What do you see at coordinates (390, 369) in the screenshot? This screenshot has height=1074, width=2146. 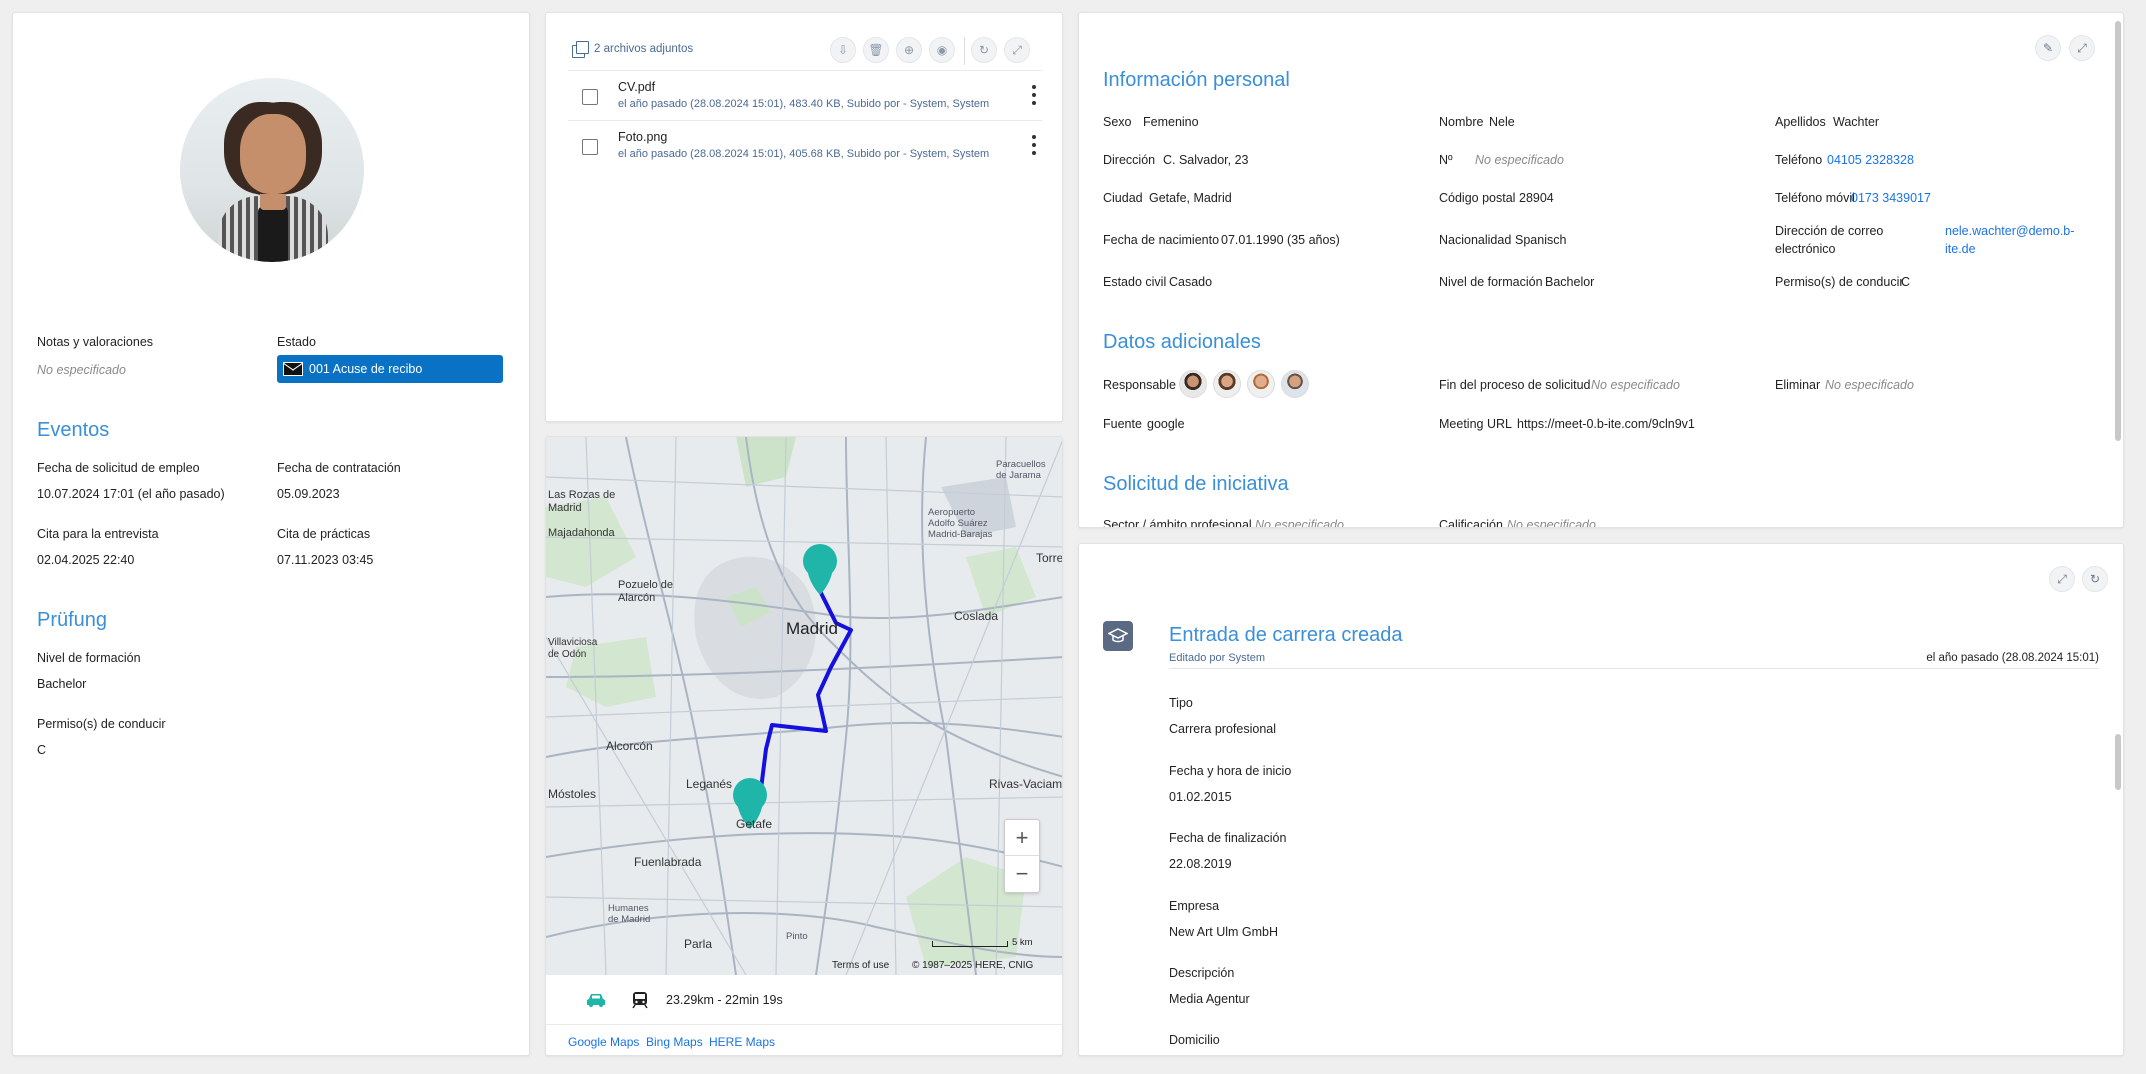 I see `status-badge: 001 Acuse de recibo` at bounding box center [390, 369].